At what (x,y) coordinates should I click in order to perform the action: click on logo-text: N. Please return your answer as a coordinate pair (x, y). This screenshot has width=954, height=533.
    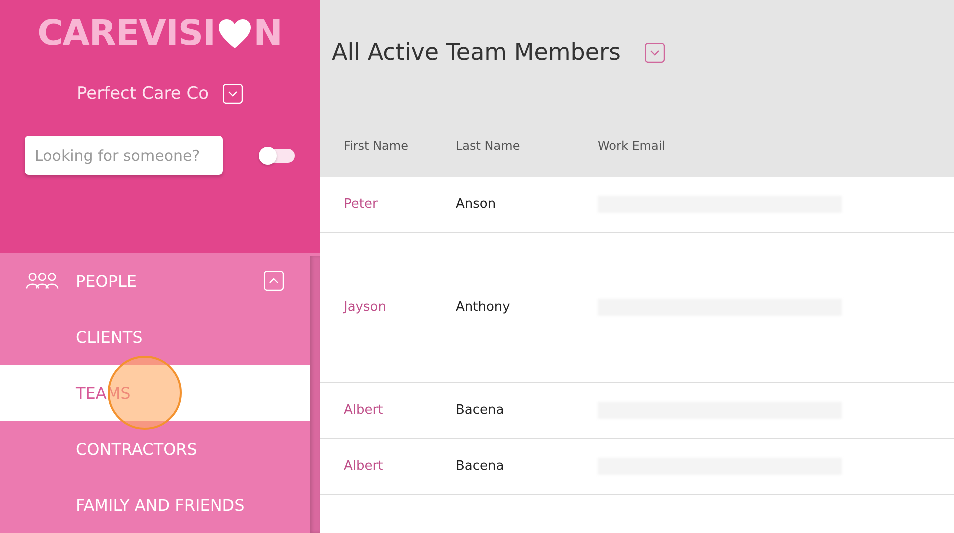
    Looking at the image, I should click on (268, 34).